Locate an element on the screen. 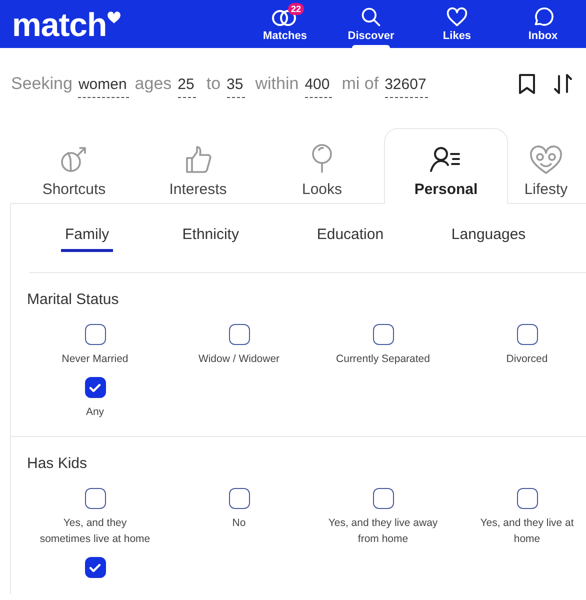 Image resolution: width=586 pixels, height=600 pixels. filter-value: 400 is located at coordinates (318, 87).